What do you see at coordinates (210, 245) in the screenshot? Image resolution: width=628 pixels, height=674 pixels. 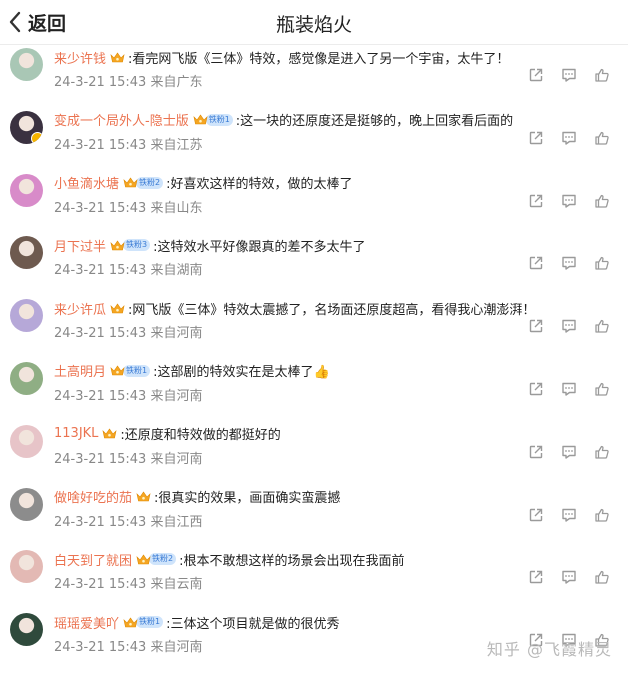 I see `comment-line: 月下过半 铁粉3:这特效水平好像跟真的差不多太牛了` at bounding box center [210, 245].